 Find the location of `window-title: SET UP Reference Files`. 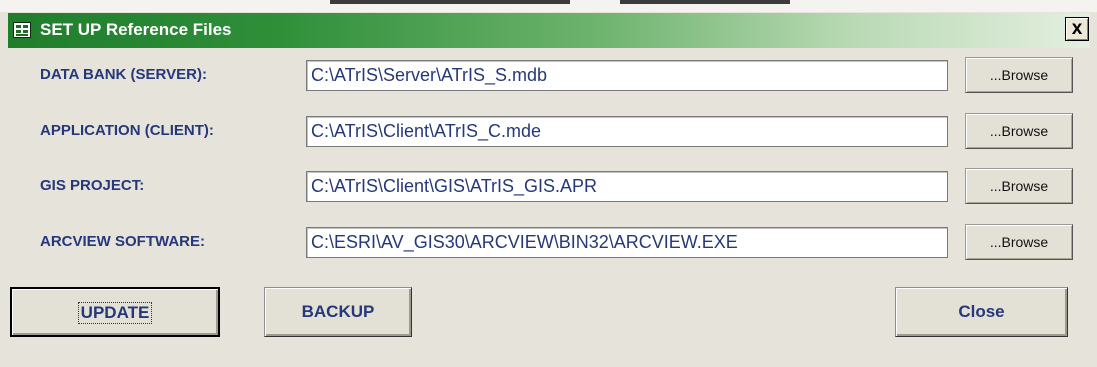

window-title: SET UP Reference Files is located at coordinates (136, 29).